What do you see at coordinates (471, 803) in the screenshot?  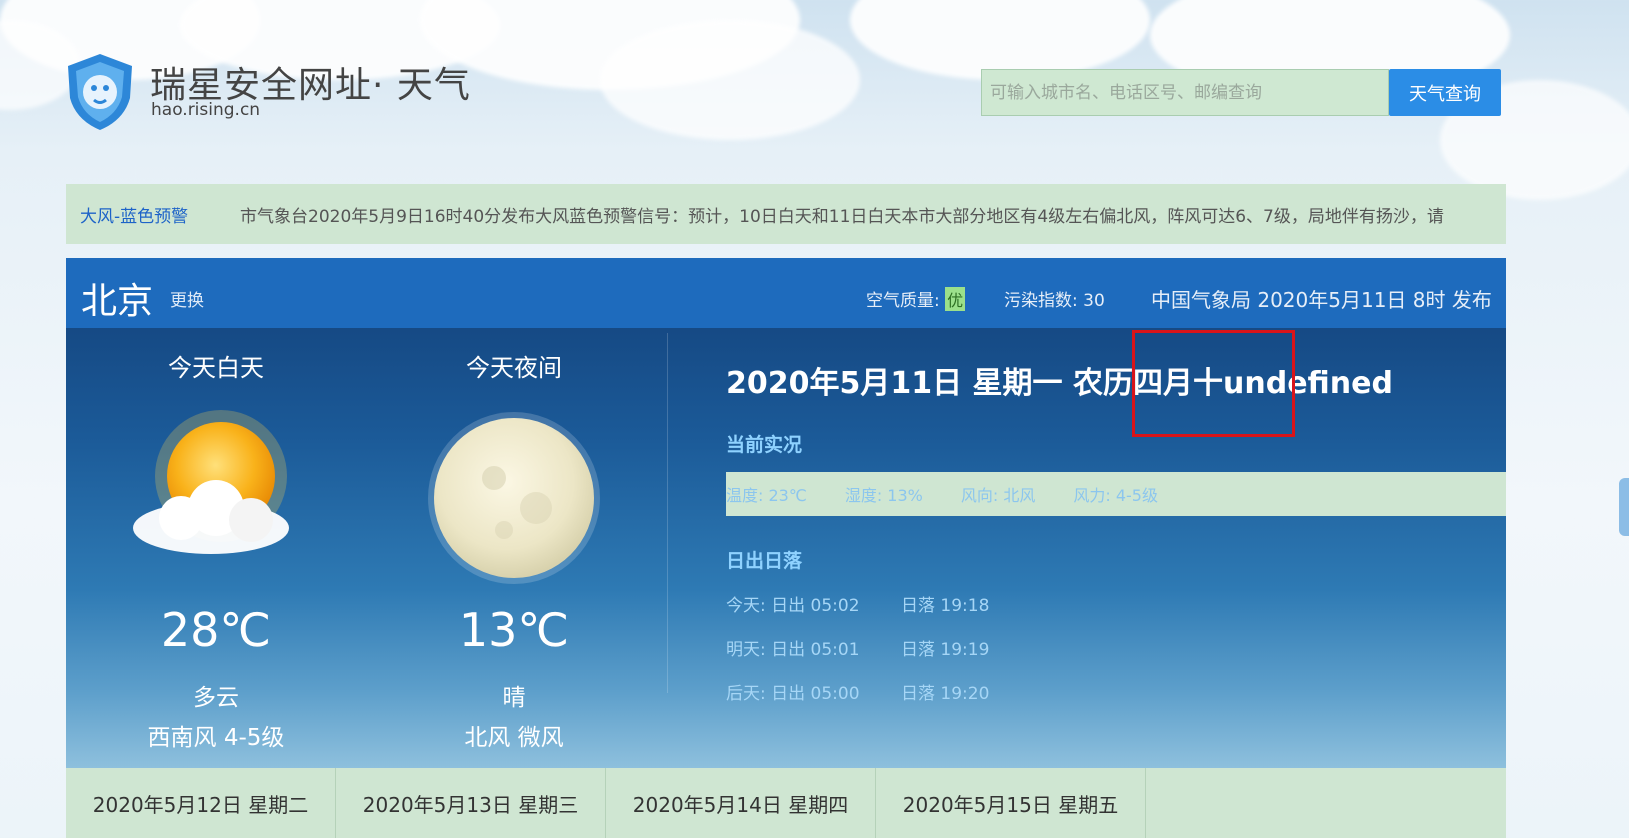 I see `forecast-tab-2: 2020年5月13日 星期三` at bounding box center [471, 803].